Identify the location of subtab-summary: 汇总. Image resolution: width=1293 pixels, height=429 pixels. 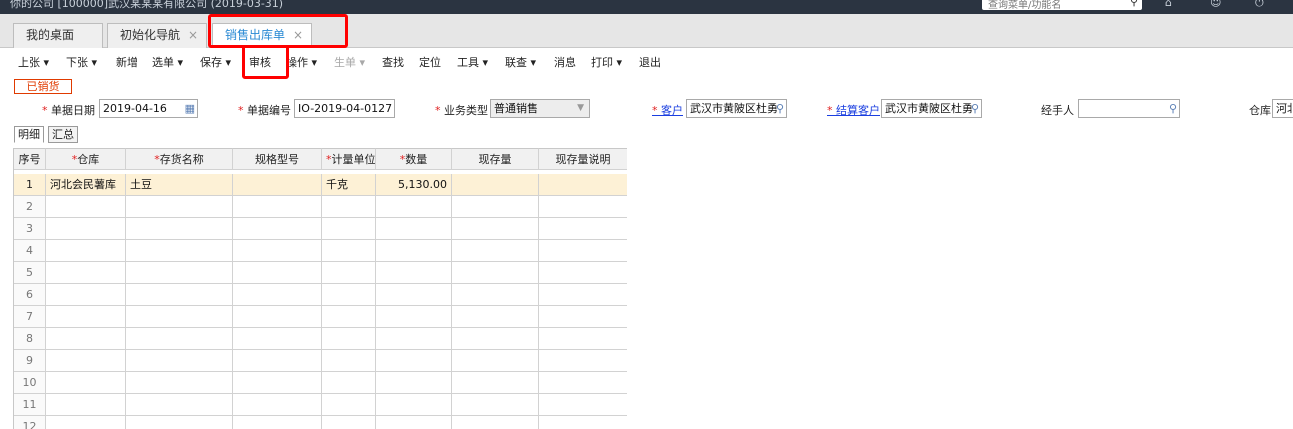
(63, 134).